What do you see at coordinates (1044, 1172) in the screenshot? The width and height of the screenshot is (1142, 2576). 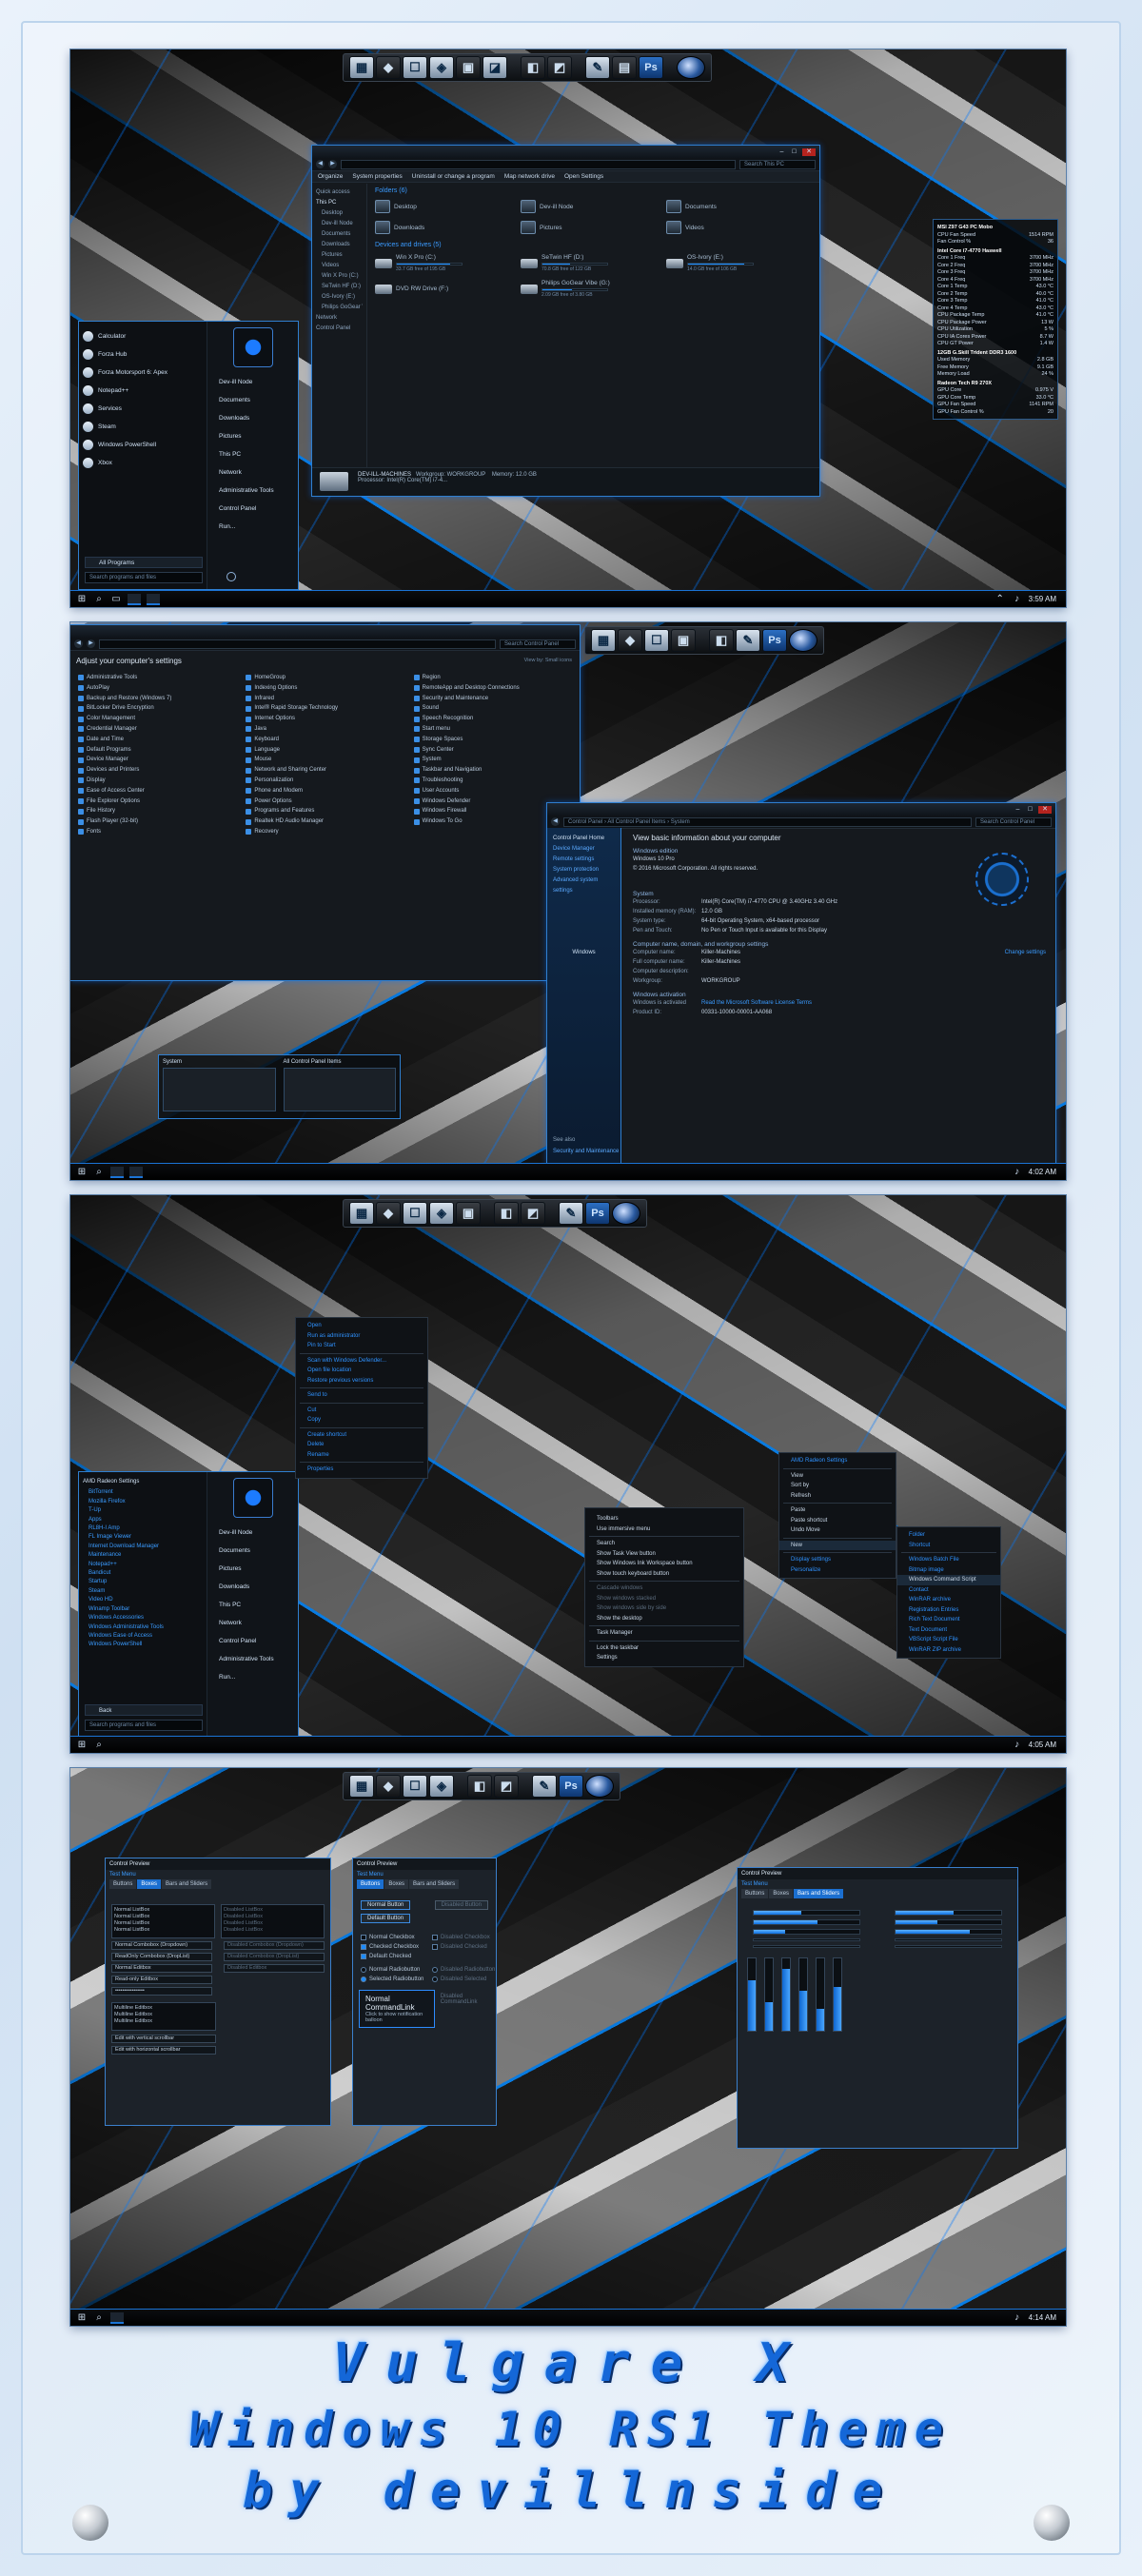 I see `taskbar-clock: 4:02 AM` at bounding box center [1044, 1172].